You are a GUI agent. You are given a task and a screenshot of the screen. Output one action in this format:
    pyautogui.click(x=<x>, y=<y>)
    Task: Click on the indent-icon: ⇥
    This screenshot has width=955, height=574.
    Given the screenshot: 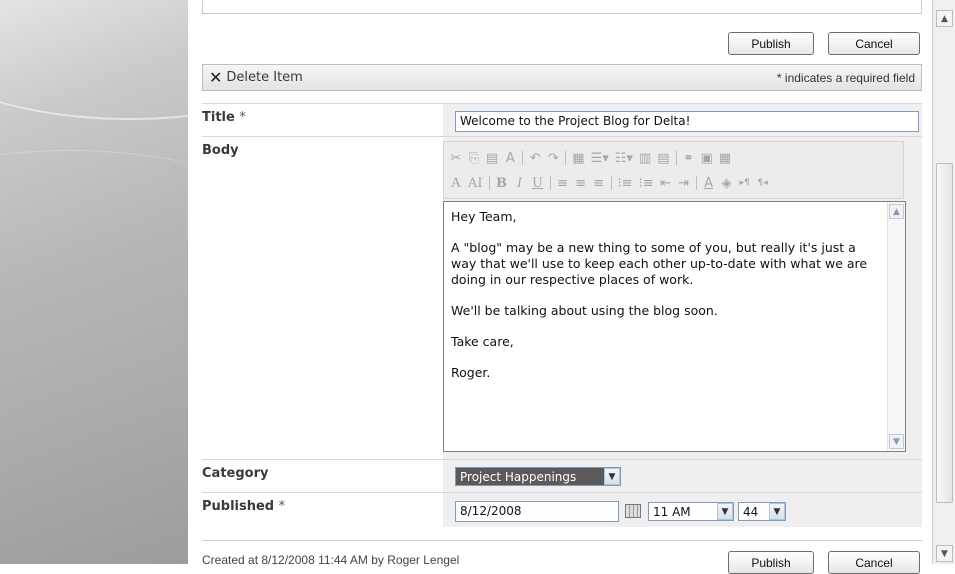 What is the action you would take?
    pyautogui.click(x=684, y=183)
    